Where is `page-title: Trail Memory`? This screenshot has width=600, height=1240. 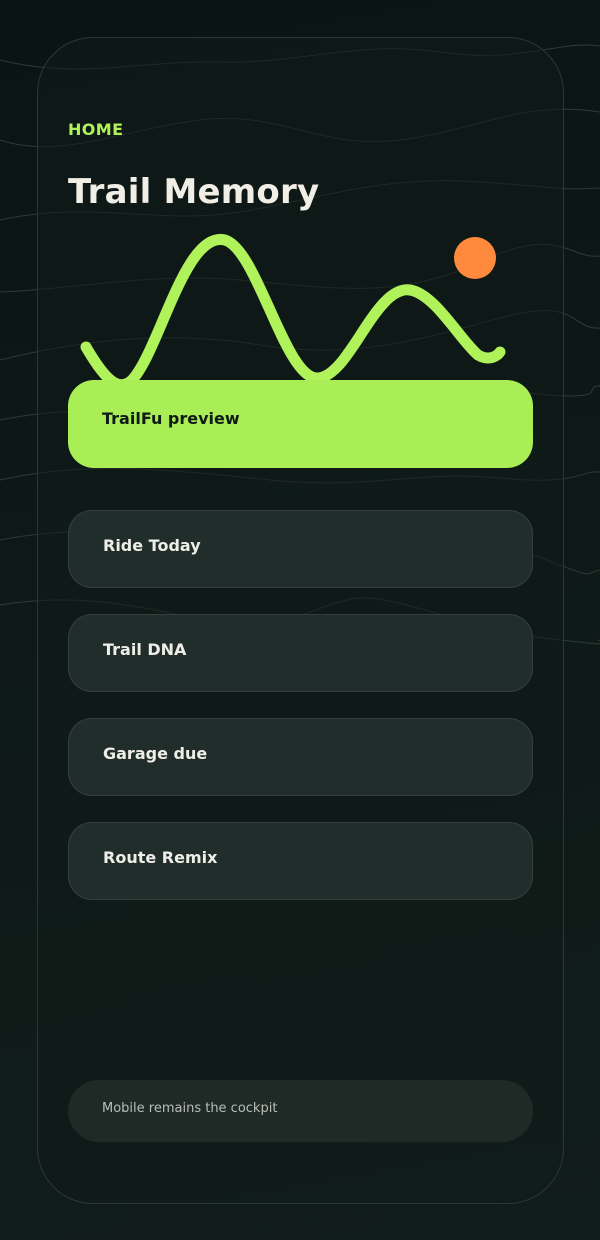
page-title: Trail Memory is located at coordinates (194, 192).